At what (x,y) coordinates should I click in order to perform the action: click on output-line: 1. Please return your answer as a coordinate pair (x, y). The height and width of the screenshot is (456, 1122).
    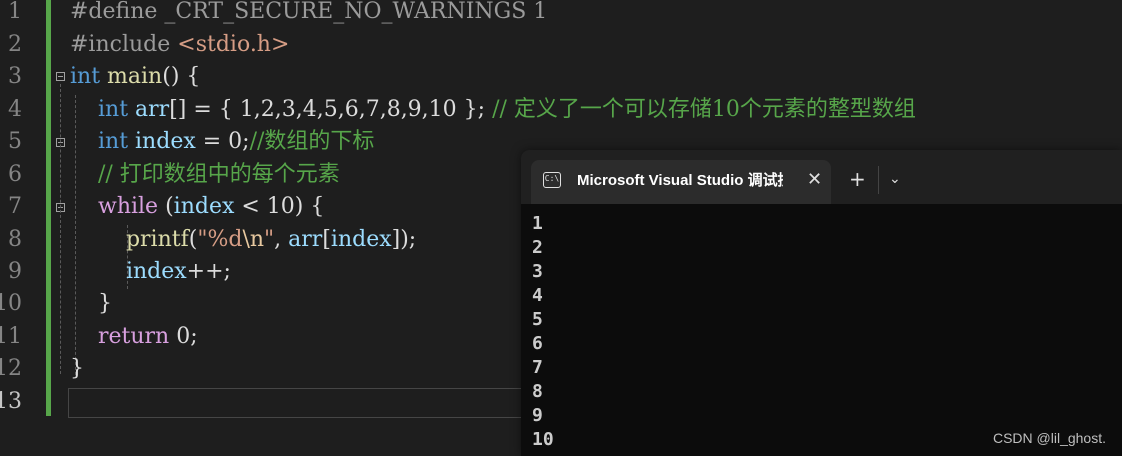
    Looking at the image, I should click on (537, 223).